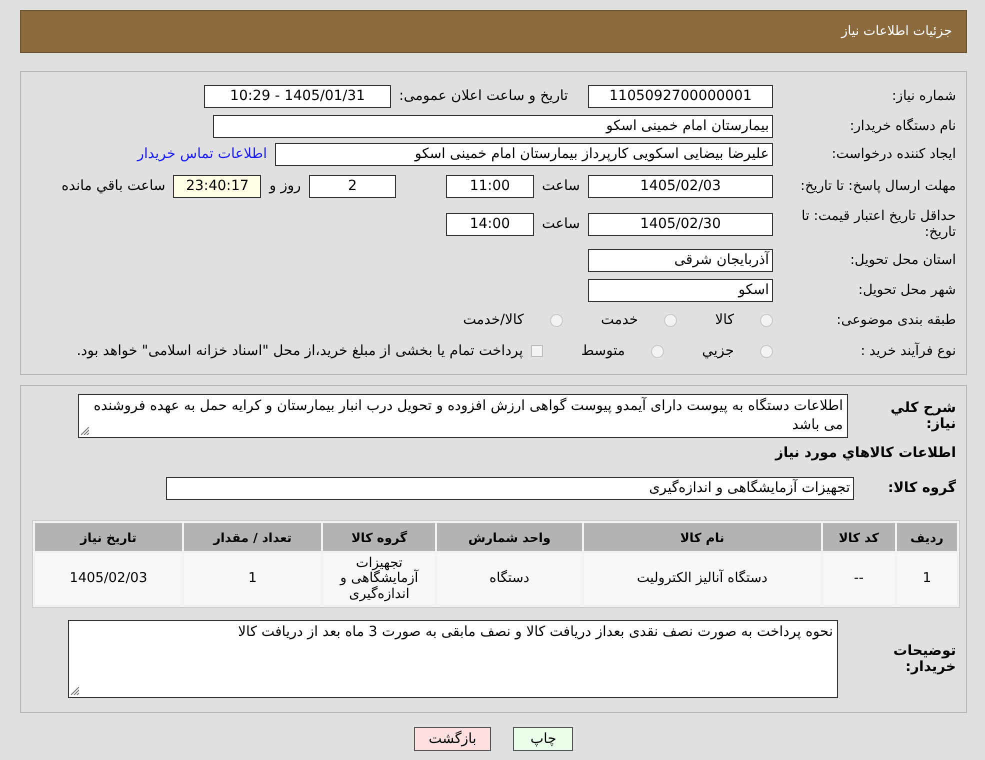 The image size is (985, 760). Describe the element at coordinates (902, 126) in the screenshot. I see `field-label: نام دستگاه خریدار:` at that location.